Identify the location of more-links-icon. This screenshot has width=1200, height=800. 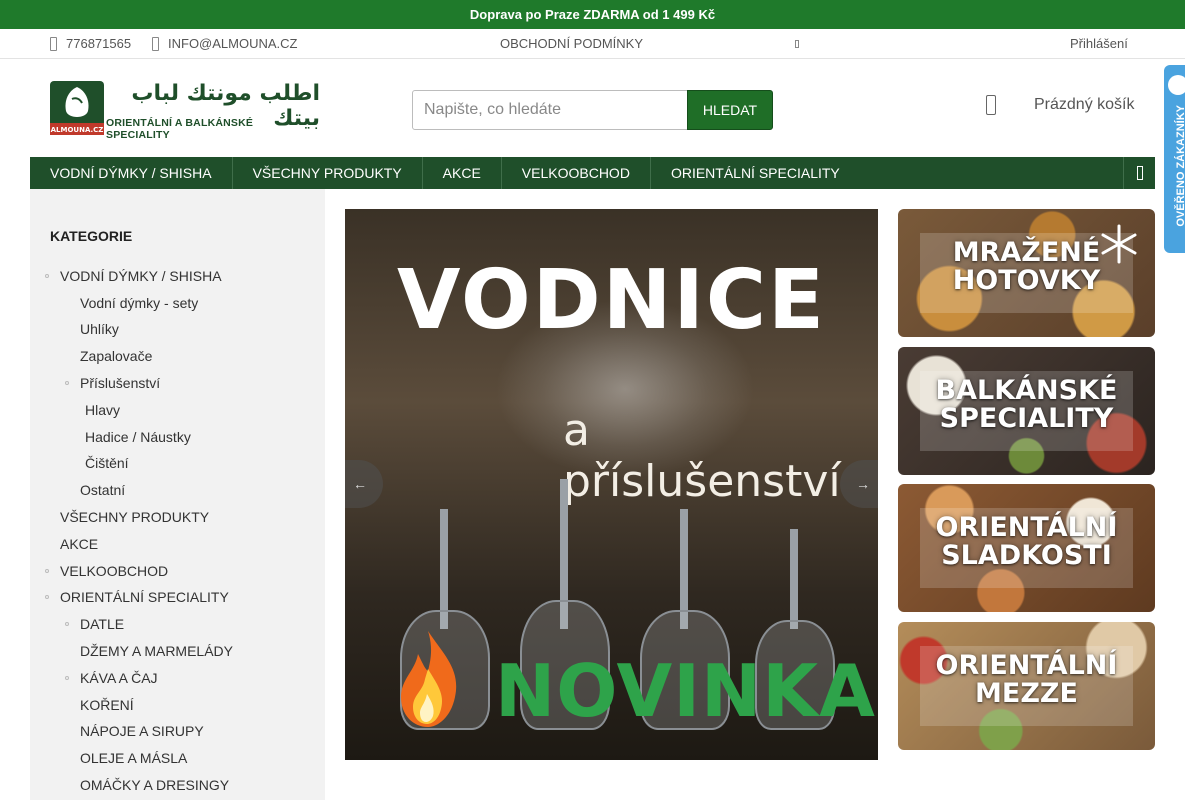
(797, 44).